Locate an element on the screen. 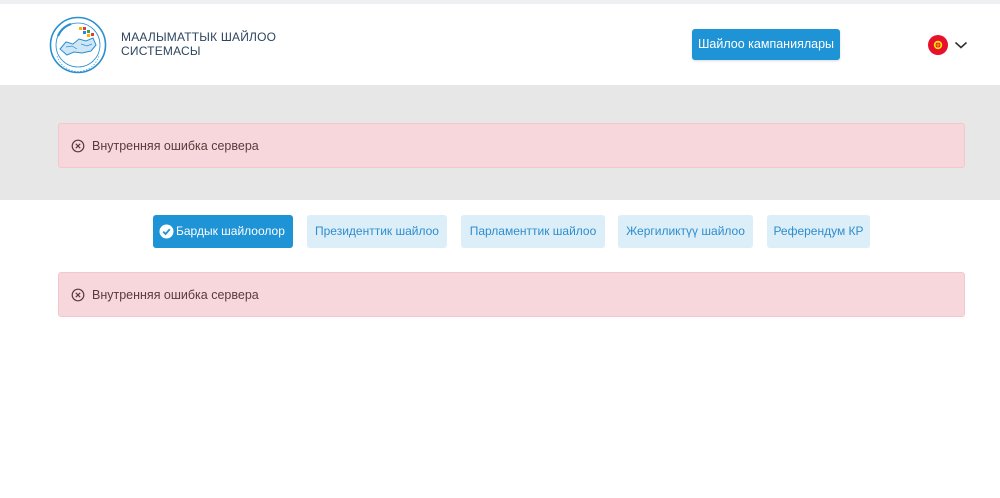 This screenshot has height=498, width=1000. language-selector is located at coordinates (950, 45).